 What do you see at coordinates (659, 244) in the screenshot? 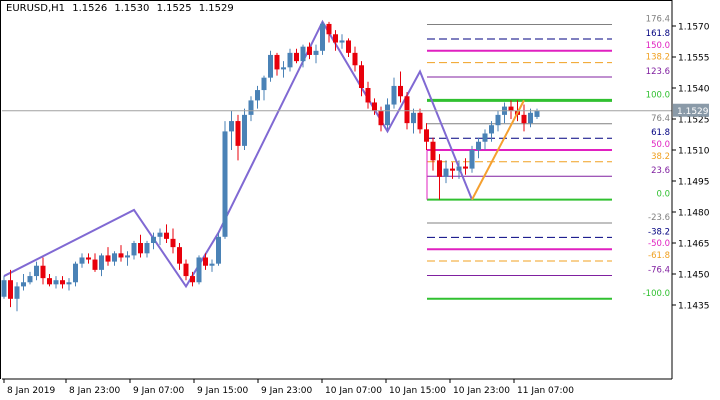
I see `fib-level-label: -50.0` at bounding box center [659, 244].